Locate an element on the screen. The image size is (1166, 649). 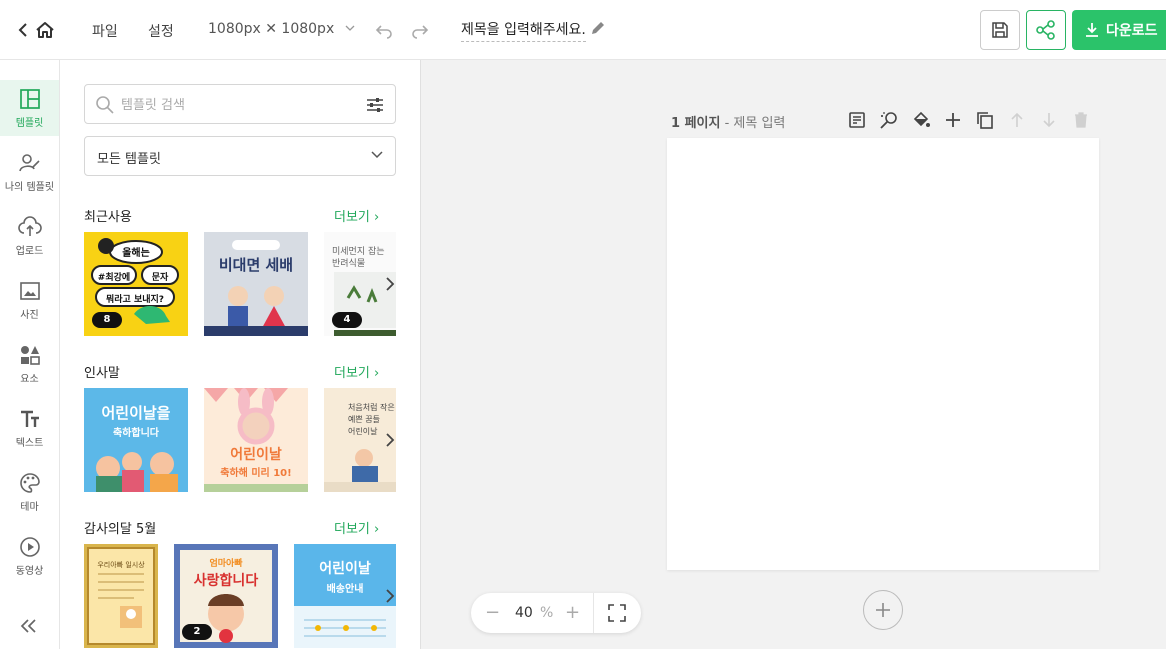
see-more-link-greetings: 더보기 › is located at coordinates (356, 371).